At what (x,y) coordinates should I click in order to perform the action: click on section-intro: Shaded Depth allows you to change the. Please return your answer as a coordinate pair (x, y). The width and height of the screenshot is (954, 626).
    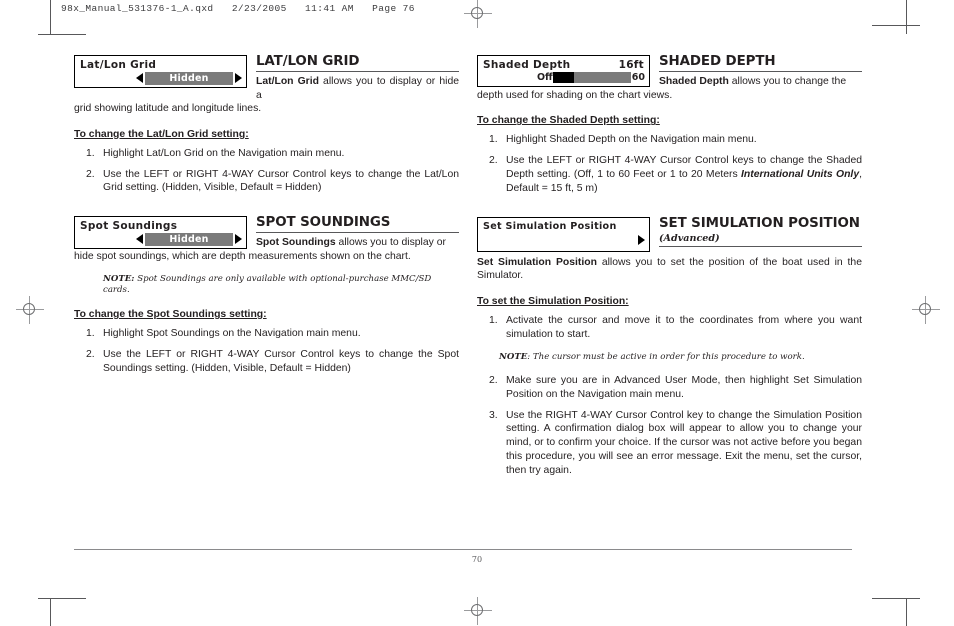
    Looking at the image, I should click on (760, 82).